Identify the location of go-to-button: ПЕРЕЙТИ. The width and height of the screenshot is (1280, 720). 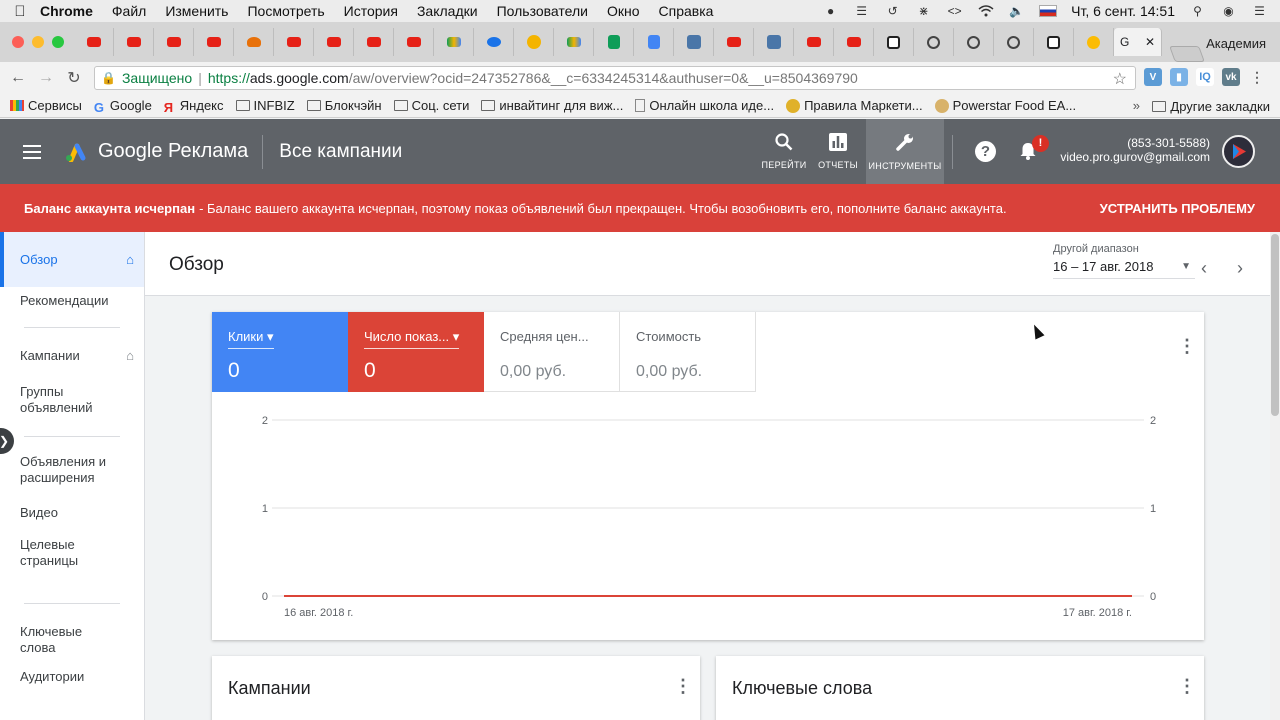
(784, 151).